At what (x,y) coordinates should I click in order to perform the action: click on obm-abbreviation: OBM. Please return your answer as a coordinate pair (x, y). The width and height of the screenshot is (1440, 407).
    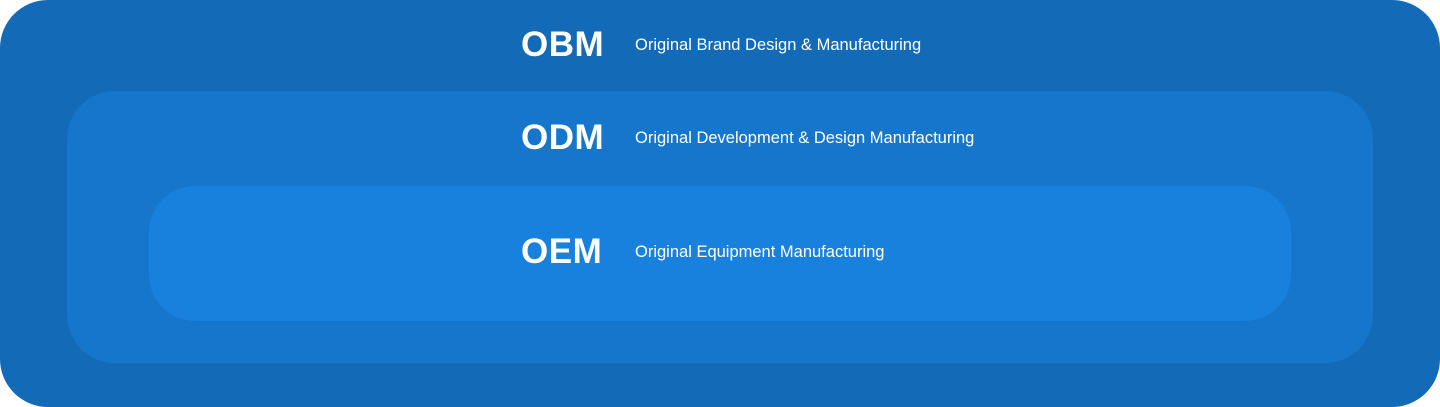
    Looking at the image, I should click on (563, 44).